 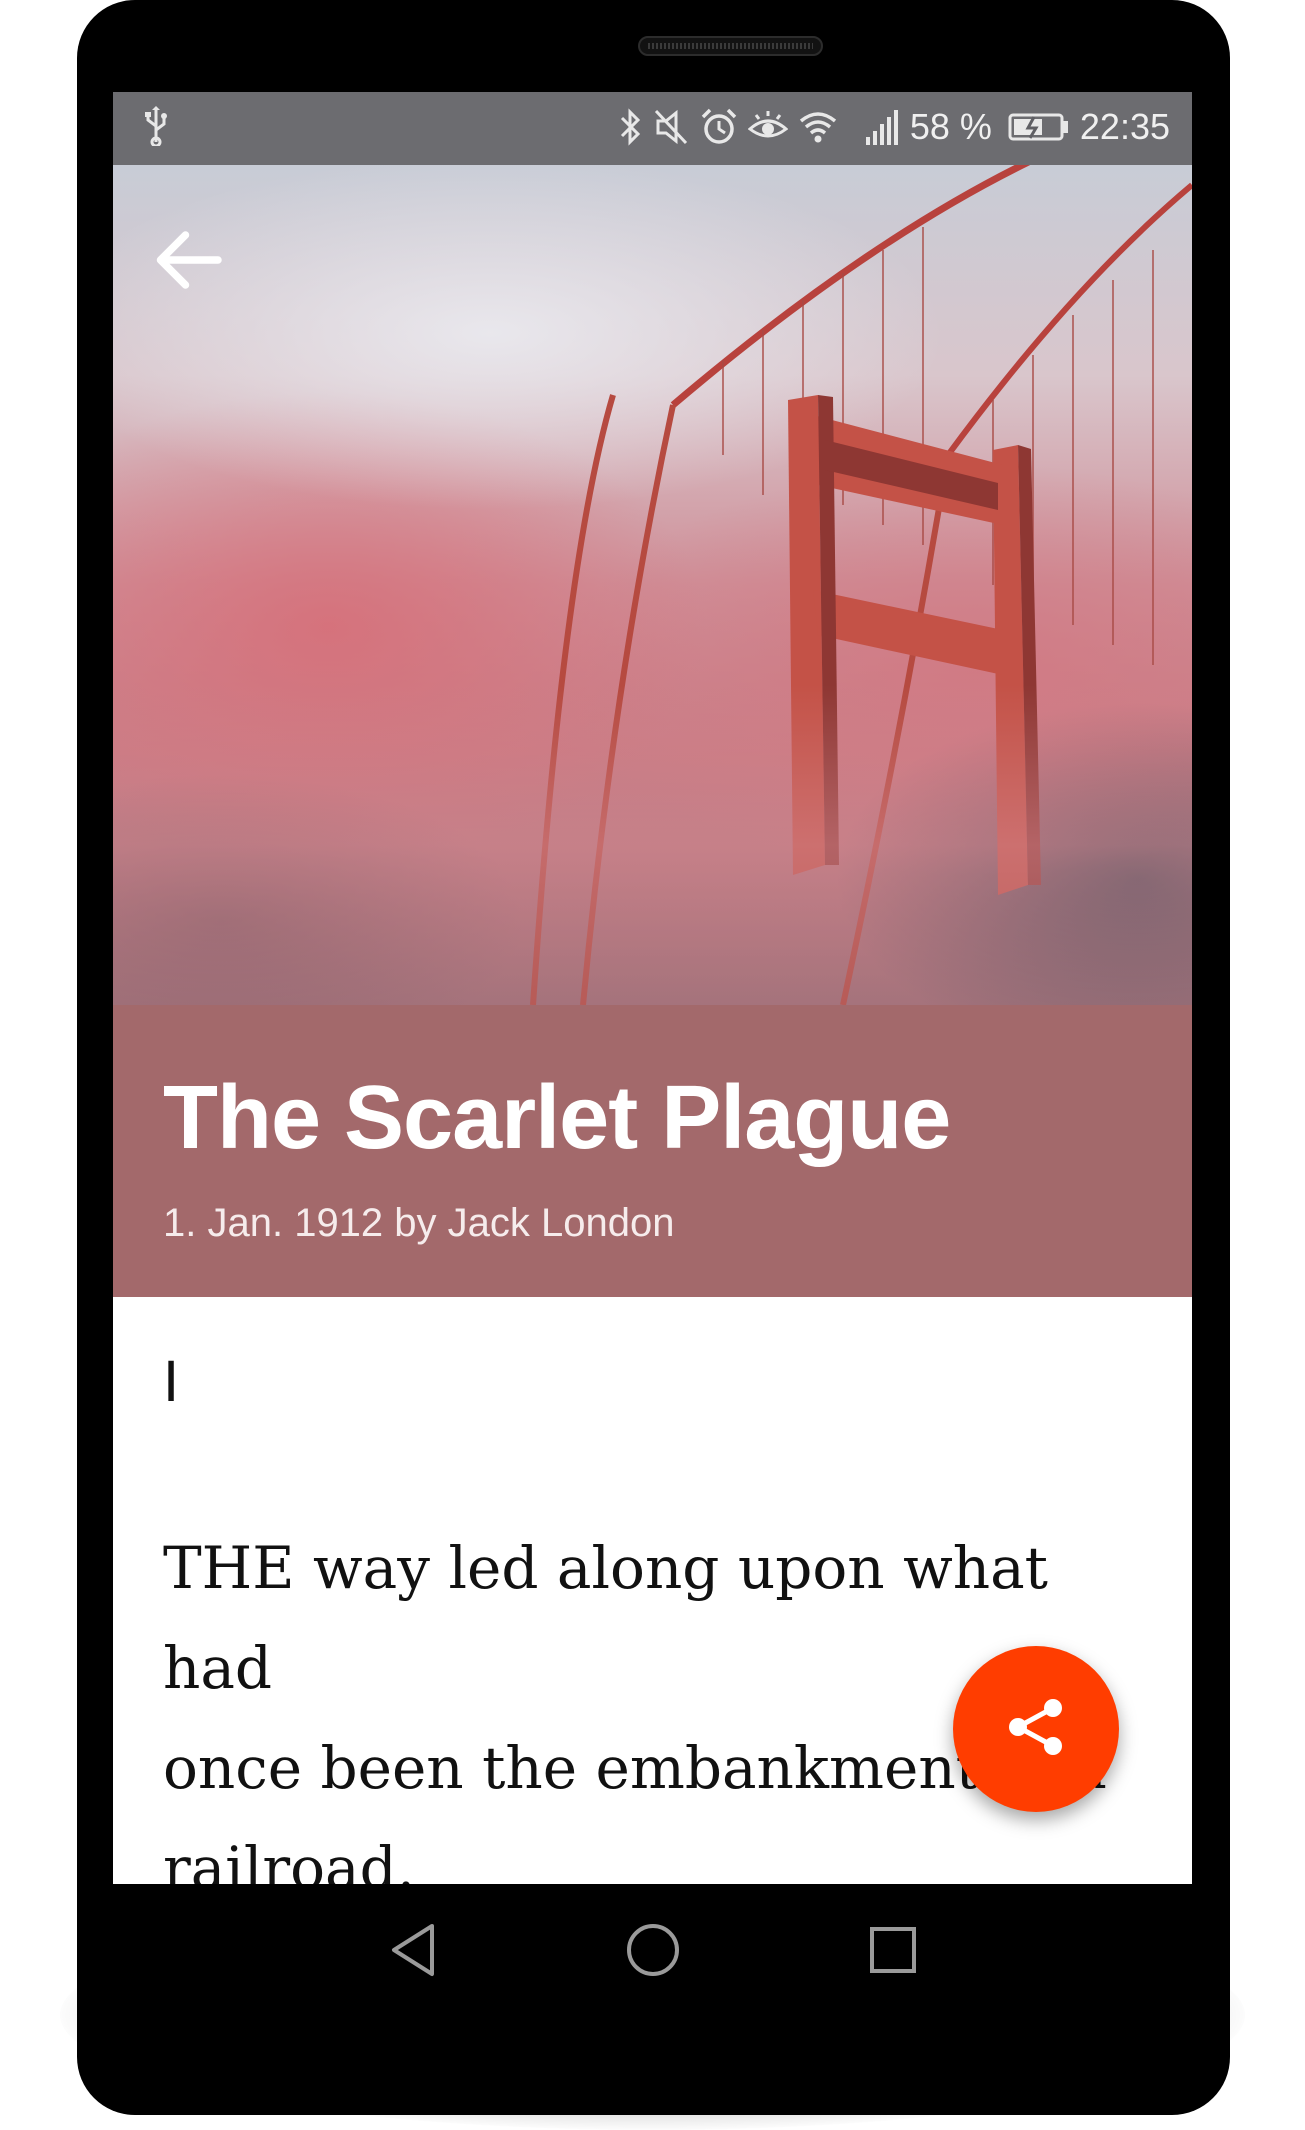 What do you see at coordinates (171, 1381) in the screenshot?
I see `chapter-number: I` at bounding box center [171, 1381].